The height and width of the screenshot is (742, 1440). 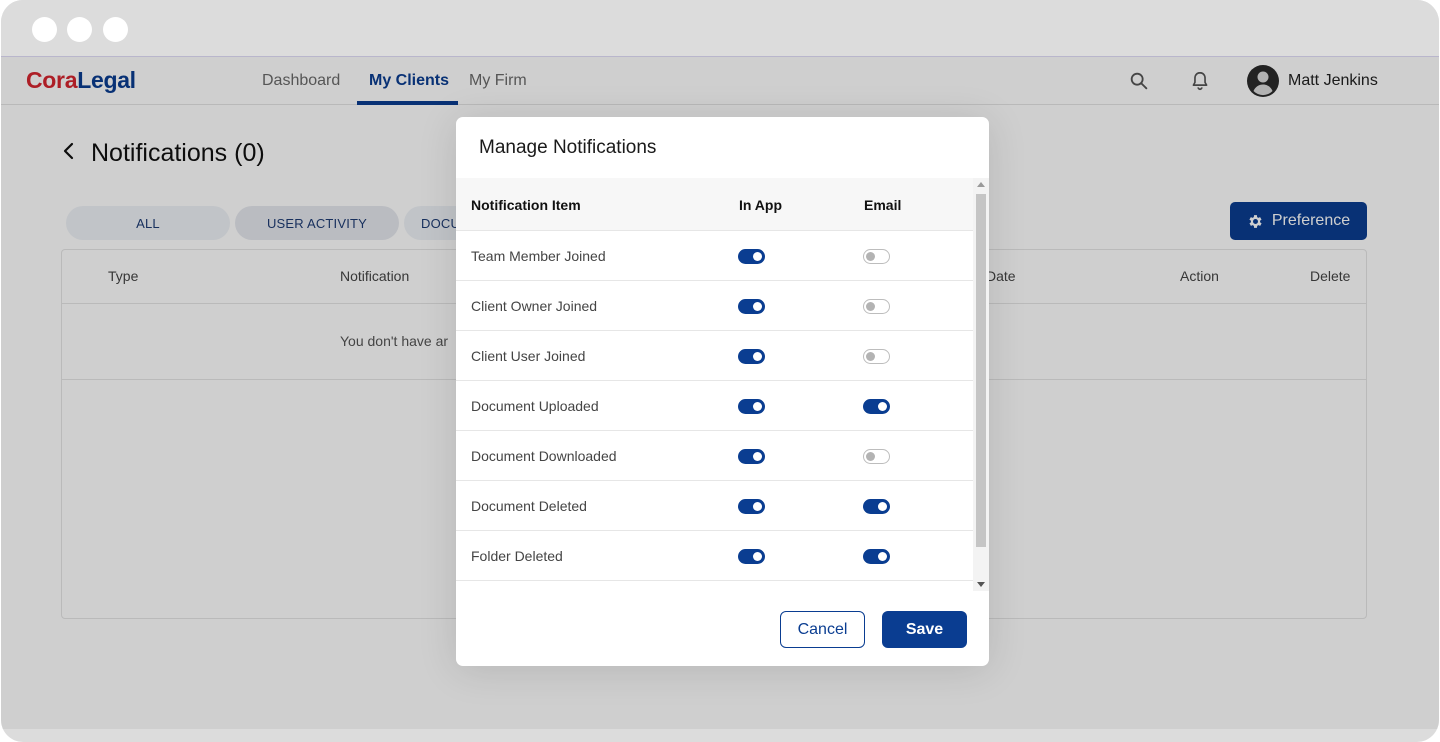 What do you see at coordinates (79, 29) in the screenshot?
I see `window-minimize-dot` at bounding box center [79, 29].